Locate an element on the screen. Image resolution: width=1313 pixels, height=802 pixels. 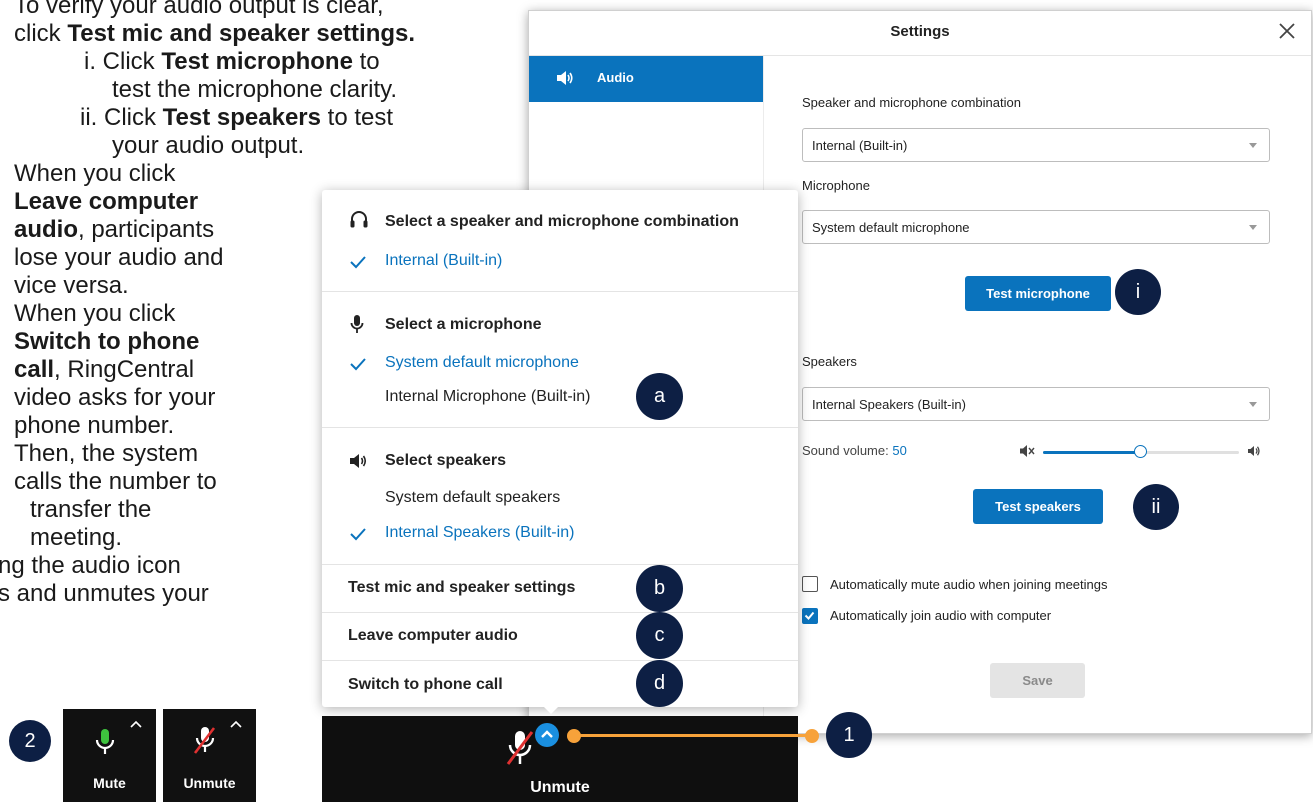
combo-option-internal: Internal (Built-in) is located at coordinates (443, 261).